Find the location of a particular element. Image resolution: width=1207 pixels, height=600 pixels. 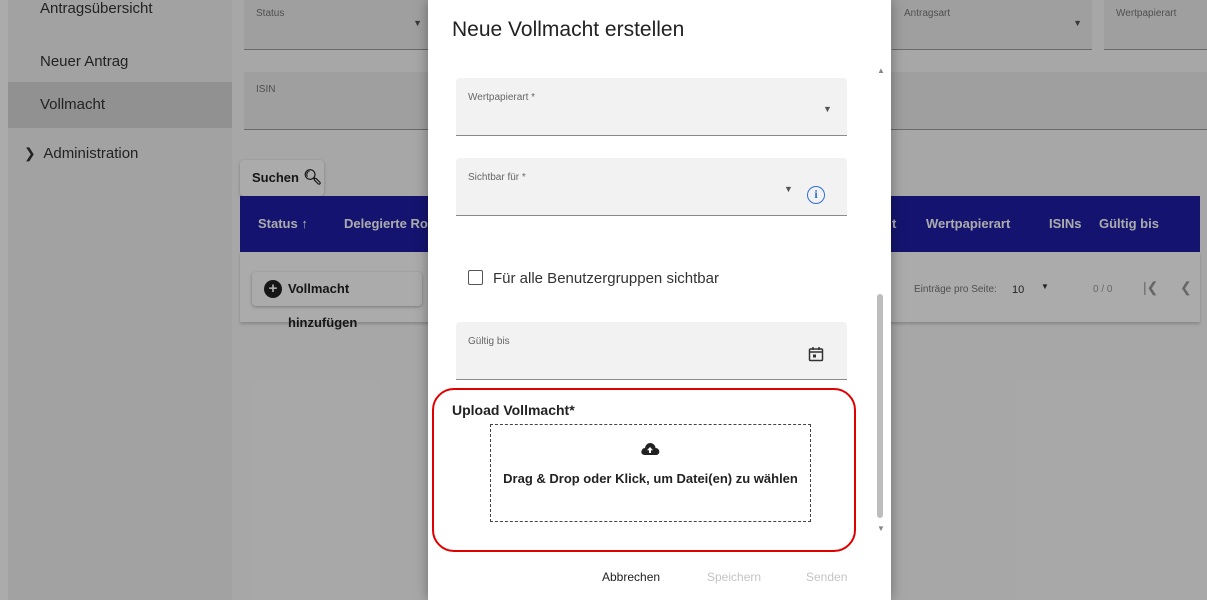

highlight-annotation is located at coordinates (644, 470).